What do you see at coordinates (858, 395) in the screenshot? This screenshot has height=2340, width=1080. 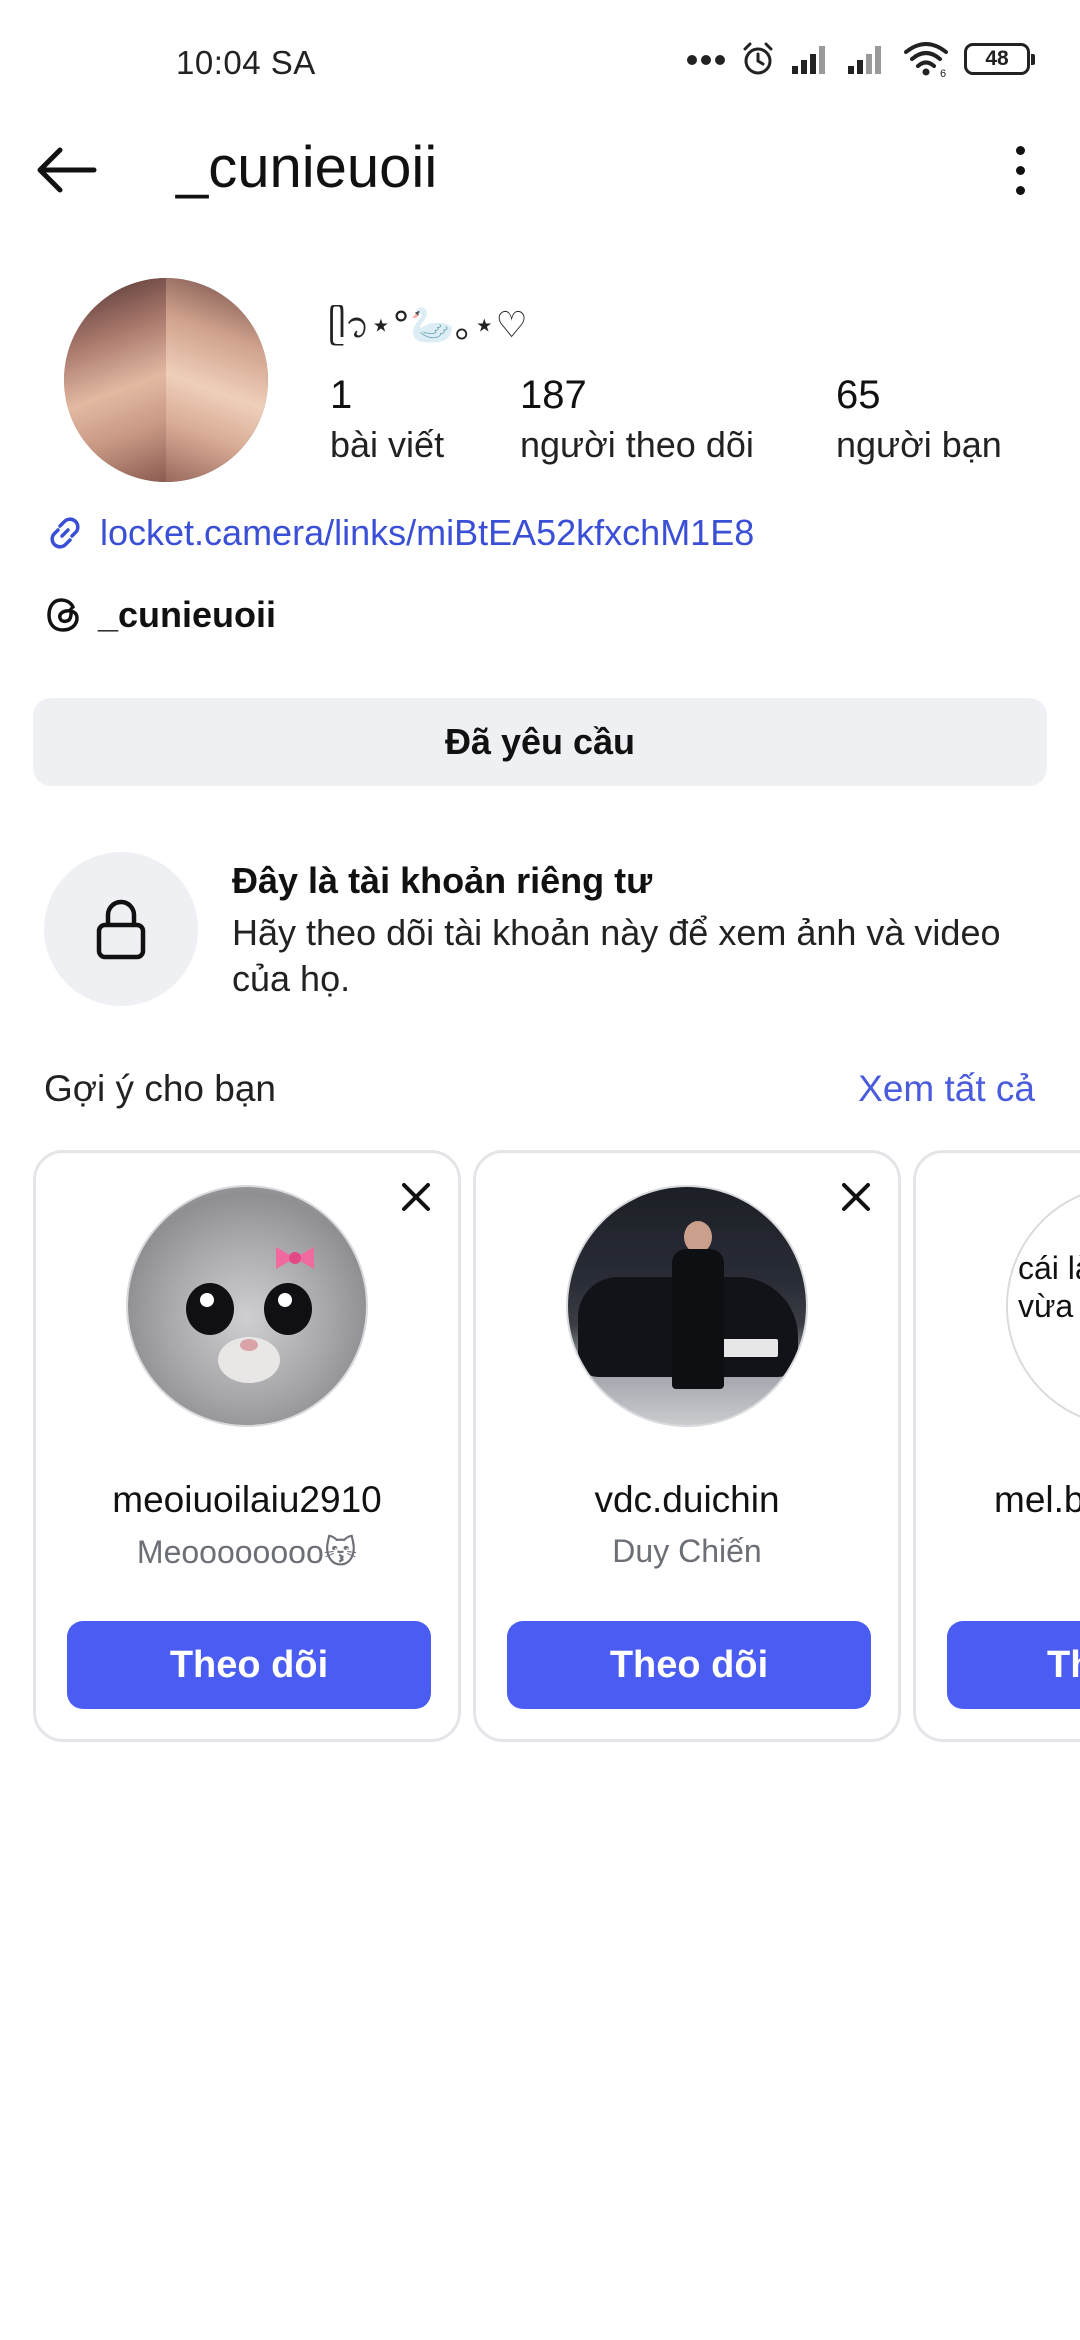 I see `stat-friends-count: 65` at bounding box center [858, 395].